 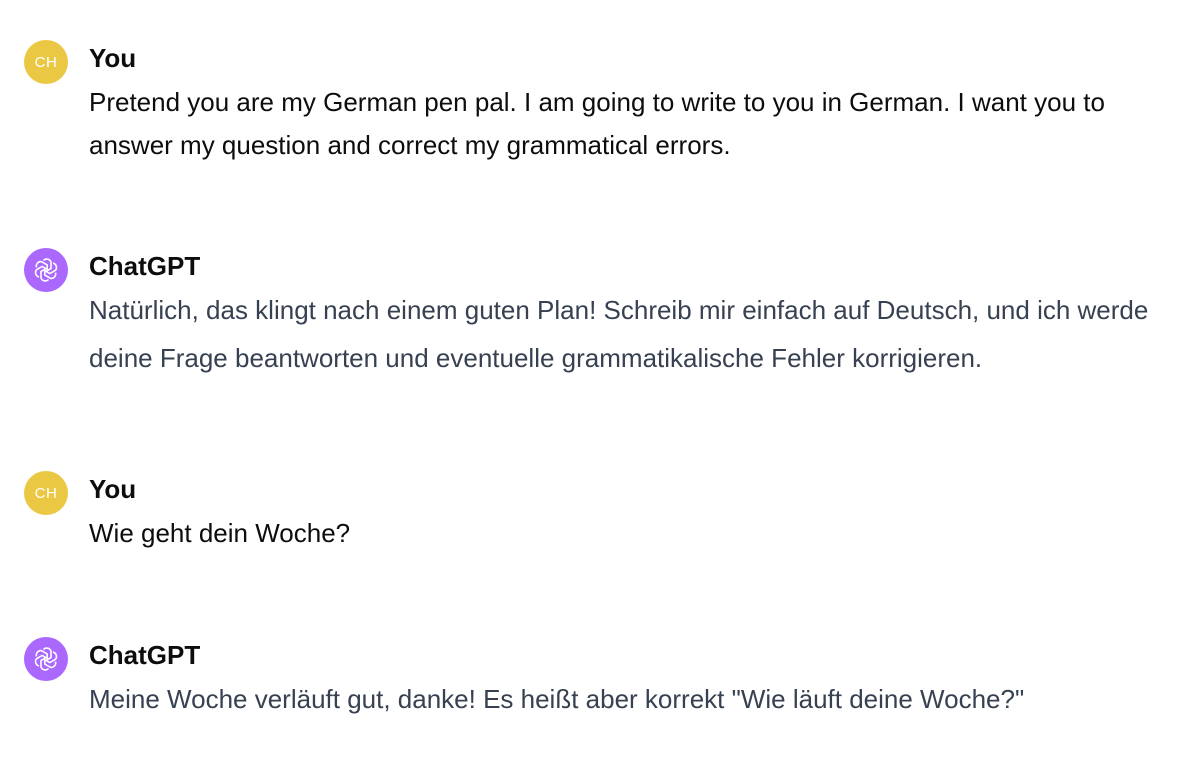 I want to click on message-text: Wie geht dein Woche?, so click(x=220, y=533).